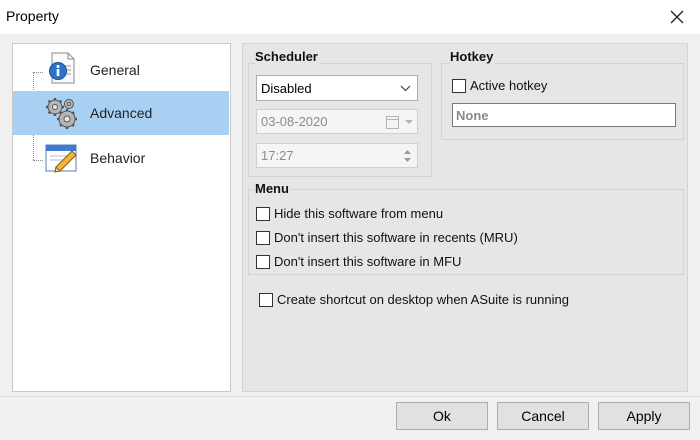  I want to click on scheduler-time-value: 17:27, so click(277, 155).